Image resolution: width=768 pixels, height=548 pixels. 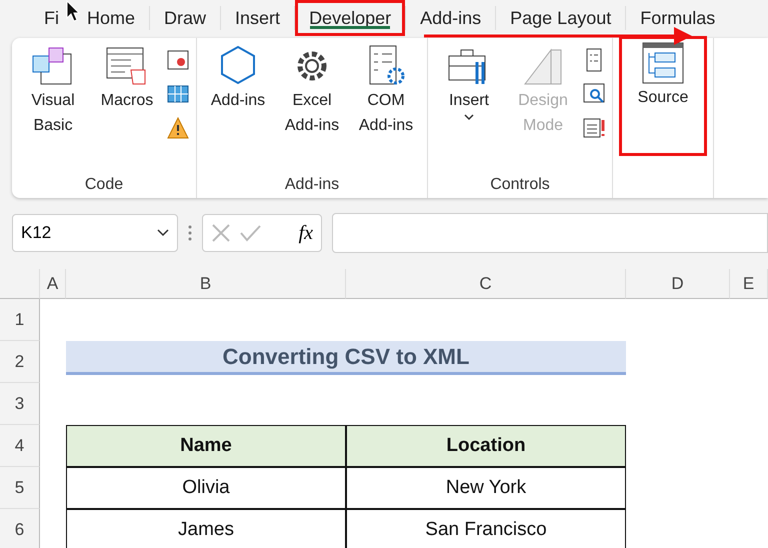 I want to click on row-header: 2, so click(x=20, y=362).